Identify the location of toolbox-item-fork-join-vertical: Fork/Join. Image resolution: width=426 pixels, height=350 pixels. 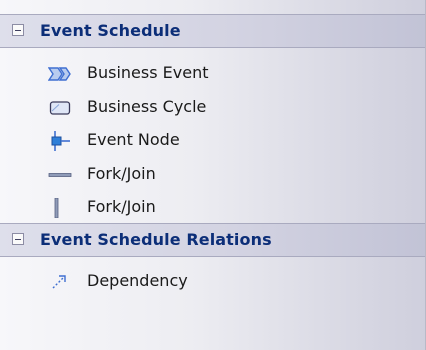
(212, 207).